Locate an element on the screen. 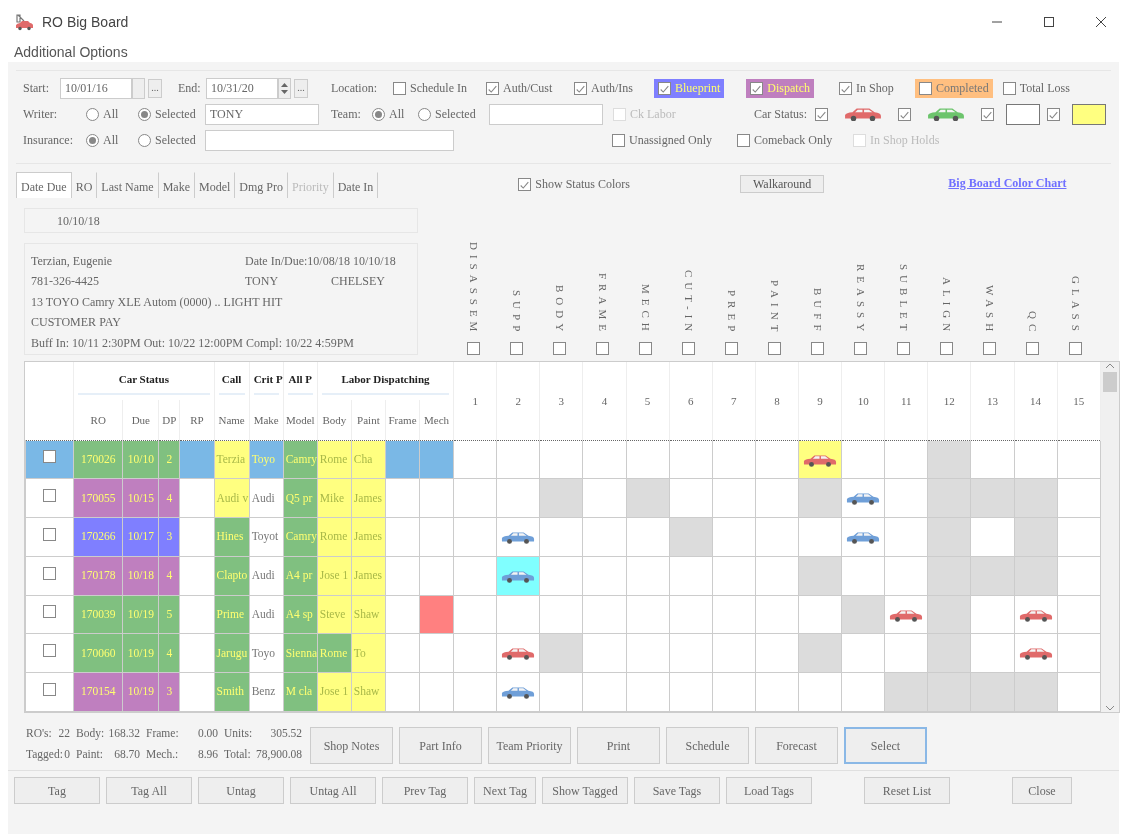  color-chart-link: Big Board Color Chart is located at coordinates (1007, 183).